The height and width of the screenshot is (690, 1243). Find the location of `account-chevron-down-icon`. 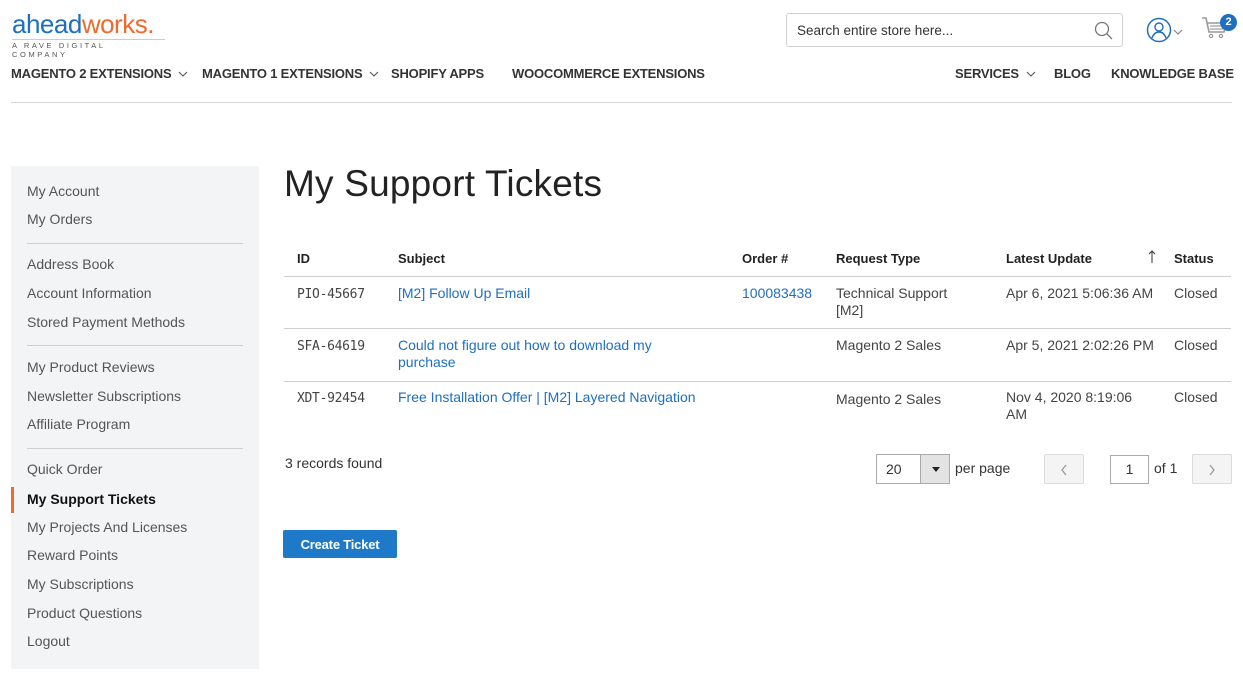

account-chevron-down-icon is located at coordinates (1178, 32).